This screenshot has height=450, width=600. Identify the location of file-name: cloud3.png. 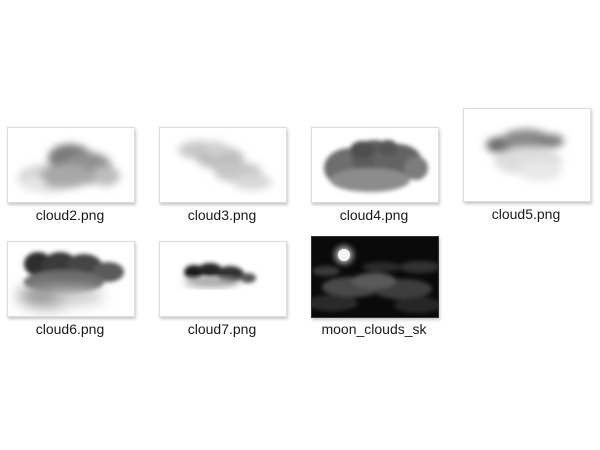
(222, 215).